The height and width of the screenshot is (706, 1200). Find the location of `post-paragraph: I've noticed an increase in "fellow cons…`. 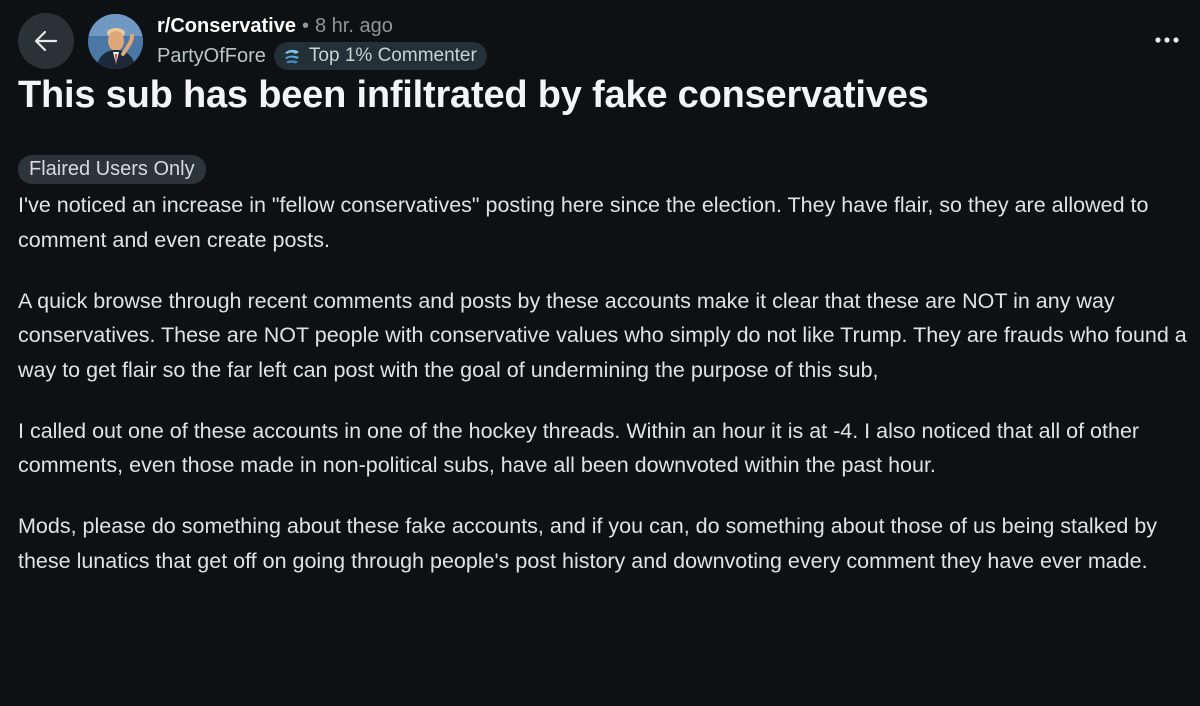

post-paragraph: I've noticed an increase in "fellow cons… is located at coordinates (583, 222).